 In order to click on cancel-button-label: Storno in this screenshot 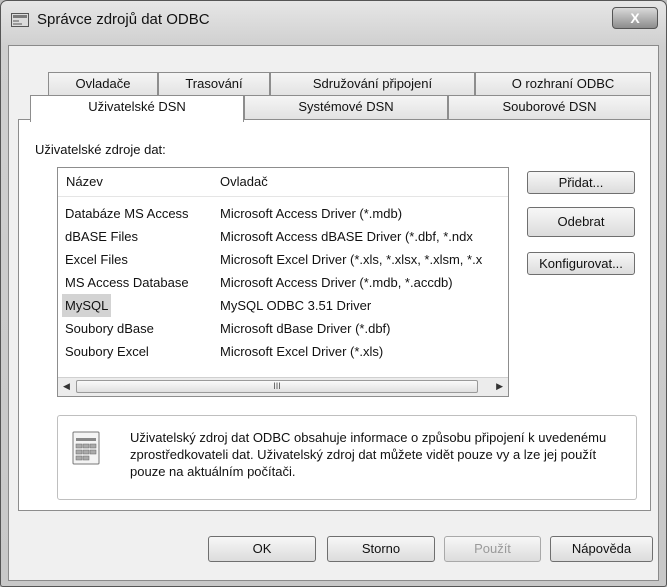, I will do `click(381, 548)`.